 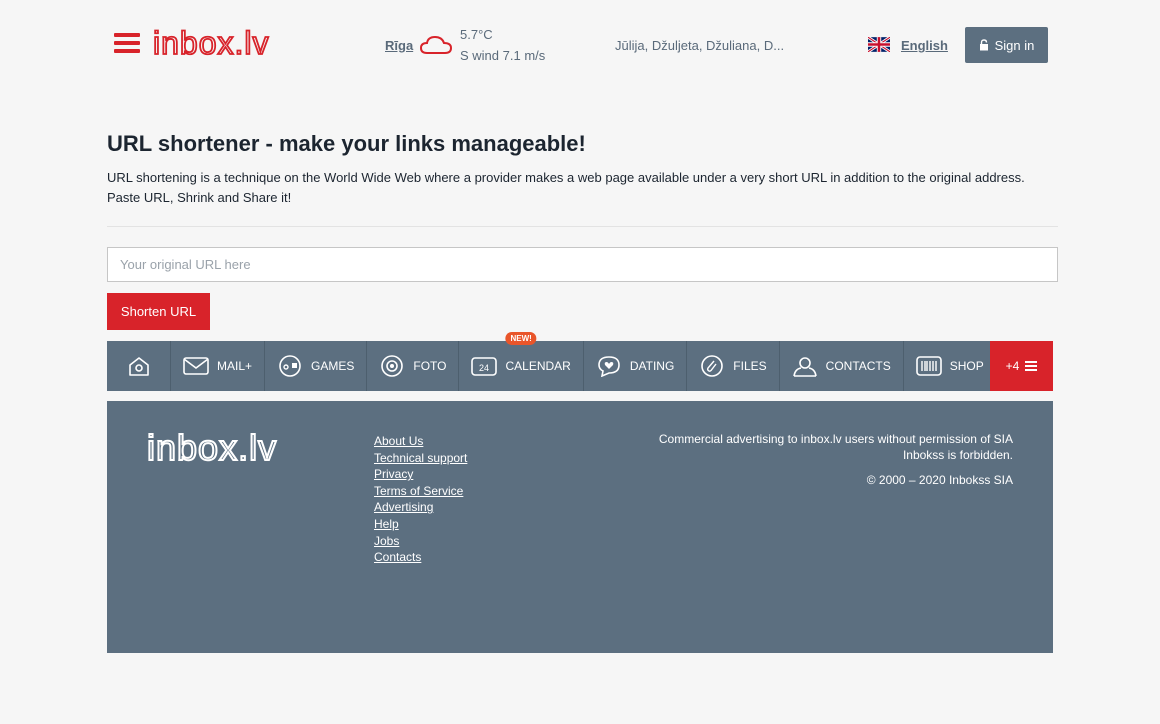 I want to click on nav-mail: MAIL+, so click(x=218, y=366).